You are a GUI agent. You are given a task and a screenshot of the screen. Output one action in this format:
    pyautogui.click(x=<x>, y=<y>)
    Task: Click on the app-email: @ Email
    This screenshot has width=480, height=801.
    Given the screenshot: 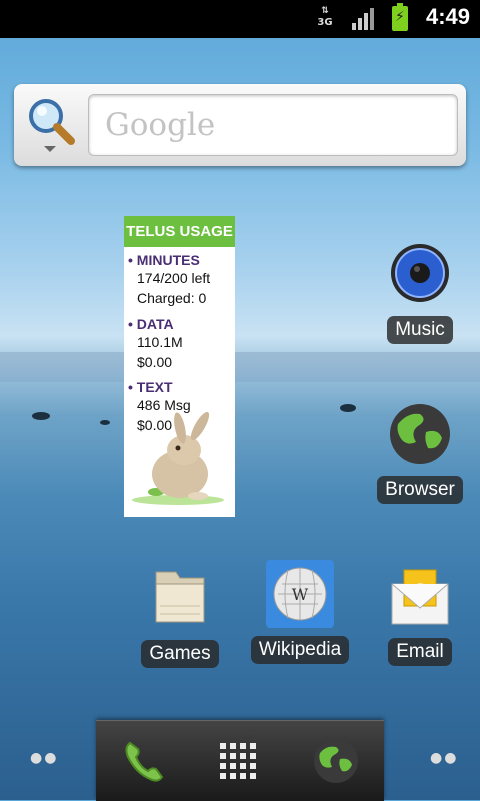 What is the action you would take?
    pyautogui.click(x=420, y=615)
    